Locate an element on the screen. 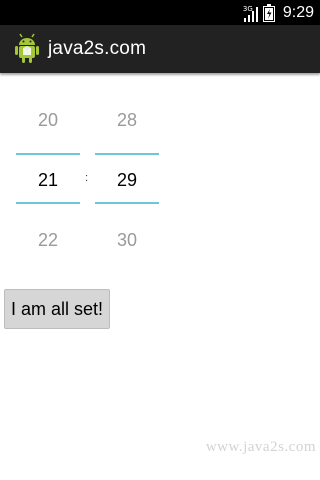 The height and width of the screenshot is (480, 320). minute-divider-top is located at coordinates (127, 154).